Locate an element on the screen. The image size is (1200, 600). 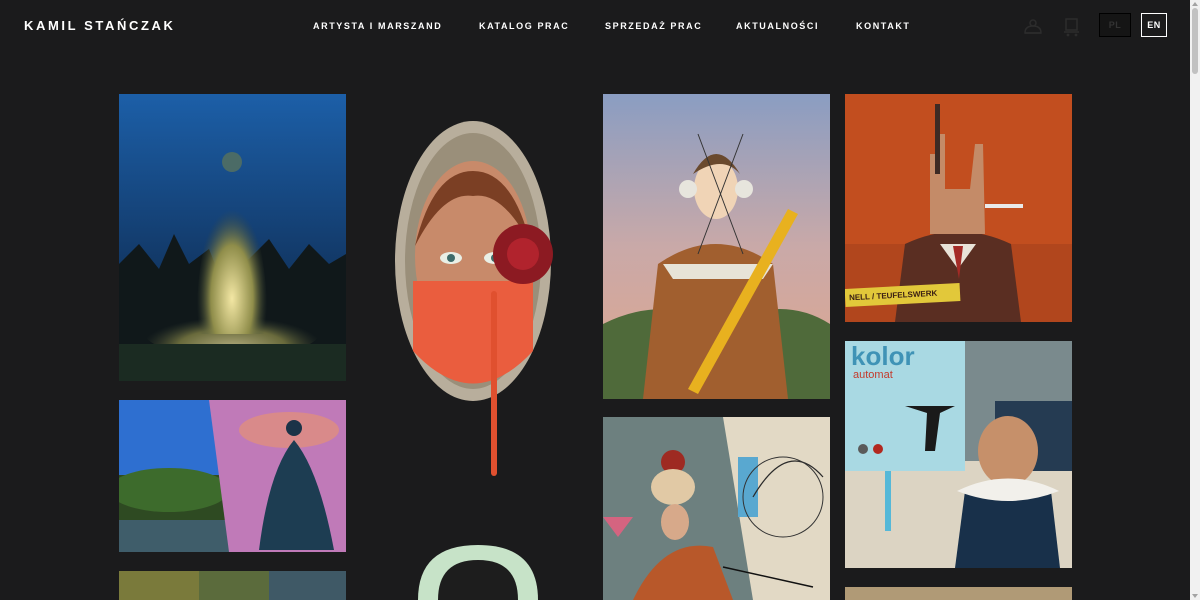
automat-text: automat is located at coordinates (873, 375).